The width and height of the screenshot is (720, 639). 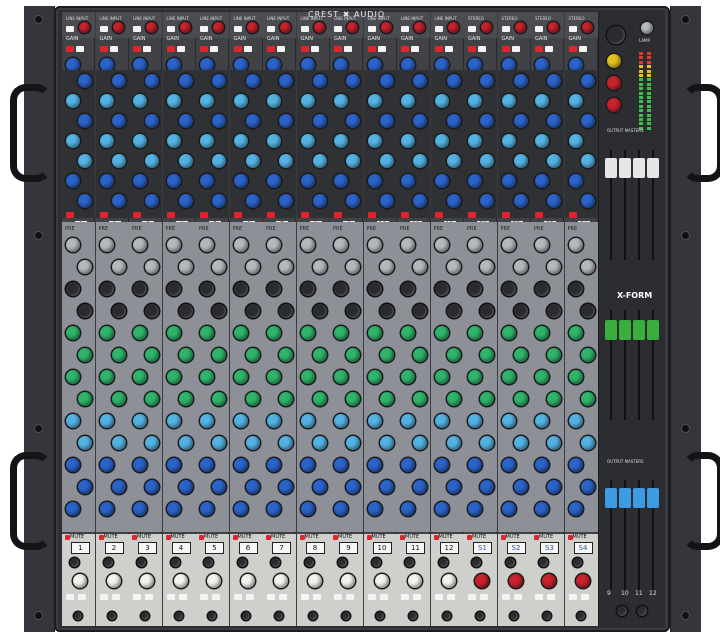 I want to click on eq-button, so click(x=371, y=215).